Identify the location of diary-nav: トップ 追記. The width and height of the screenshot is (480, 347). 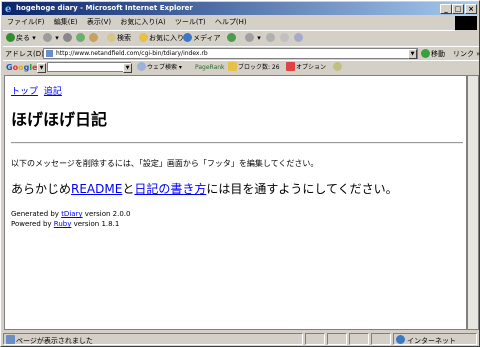
(38, 90).